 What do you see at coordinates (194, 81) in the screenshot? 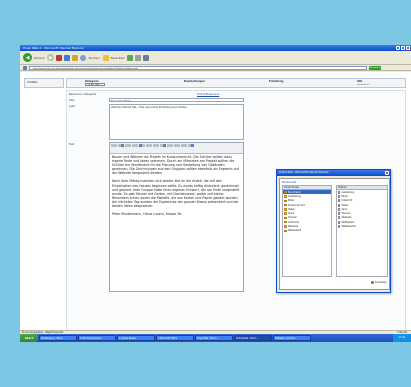
I see `edits-header-label: Bearbeitungen` at bounding box center [194, 81].